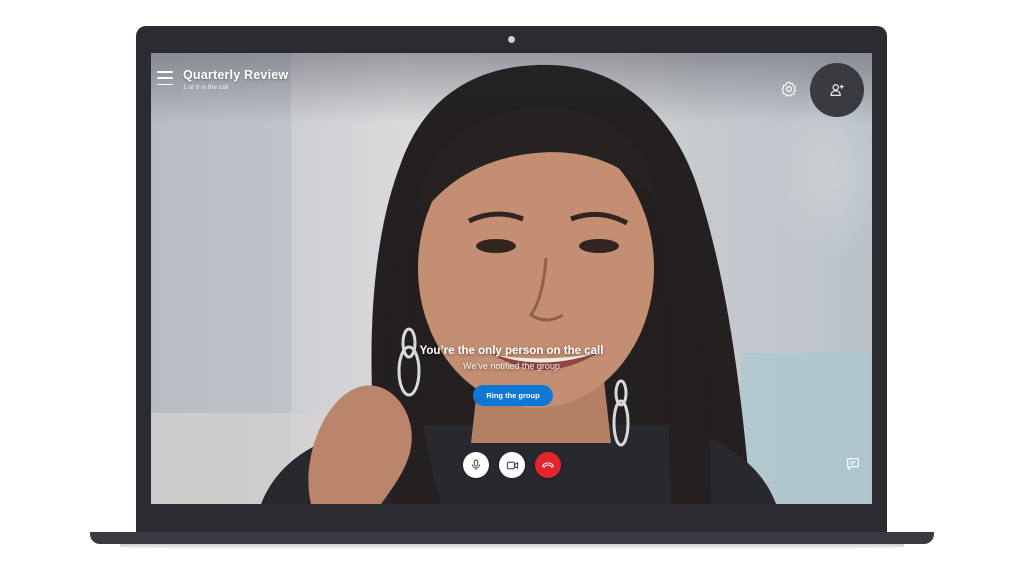 This screenshot has height=576, width=1024. I want to click on chat-icon, so click(853, 464).